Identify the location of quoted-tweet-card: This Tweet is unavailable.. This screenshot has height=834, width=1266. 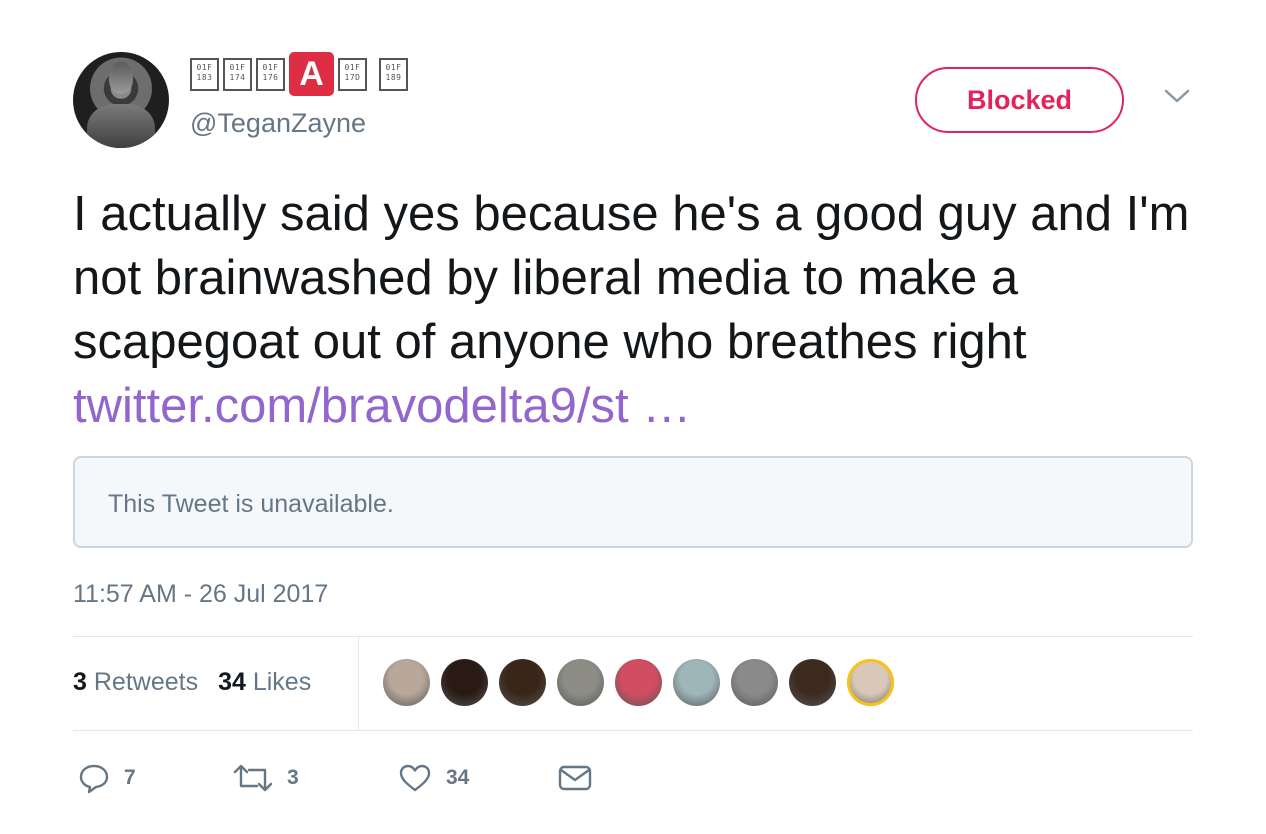
(633, 502).